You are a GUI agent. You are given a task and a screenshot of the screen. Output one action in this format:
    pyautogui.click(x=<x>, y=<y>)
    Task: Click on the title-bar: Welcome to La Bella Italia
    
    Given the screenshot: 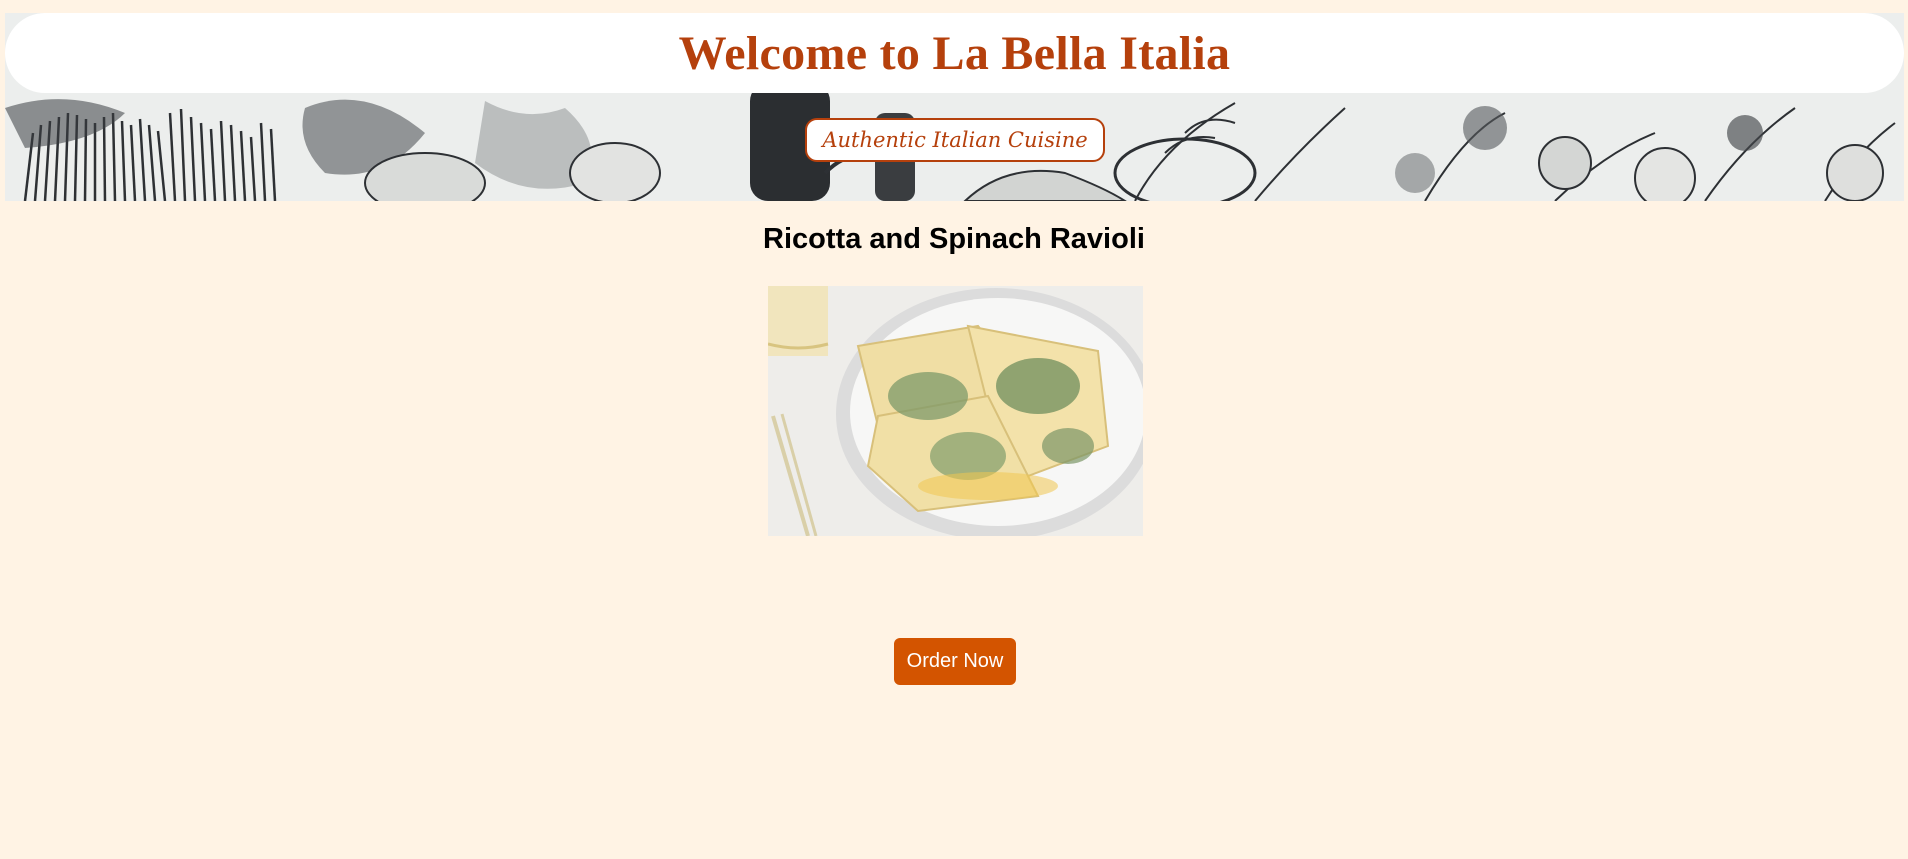 What is the action you would take?
    pyautogui.click(x=954, y=53)
    